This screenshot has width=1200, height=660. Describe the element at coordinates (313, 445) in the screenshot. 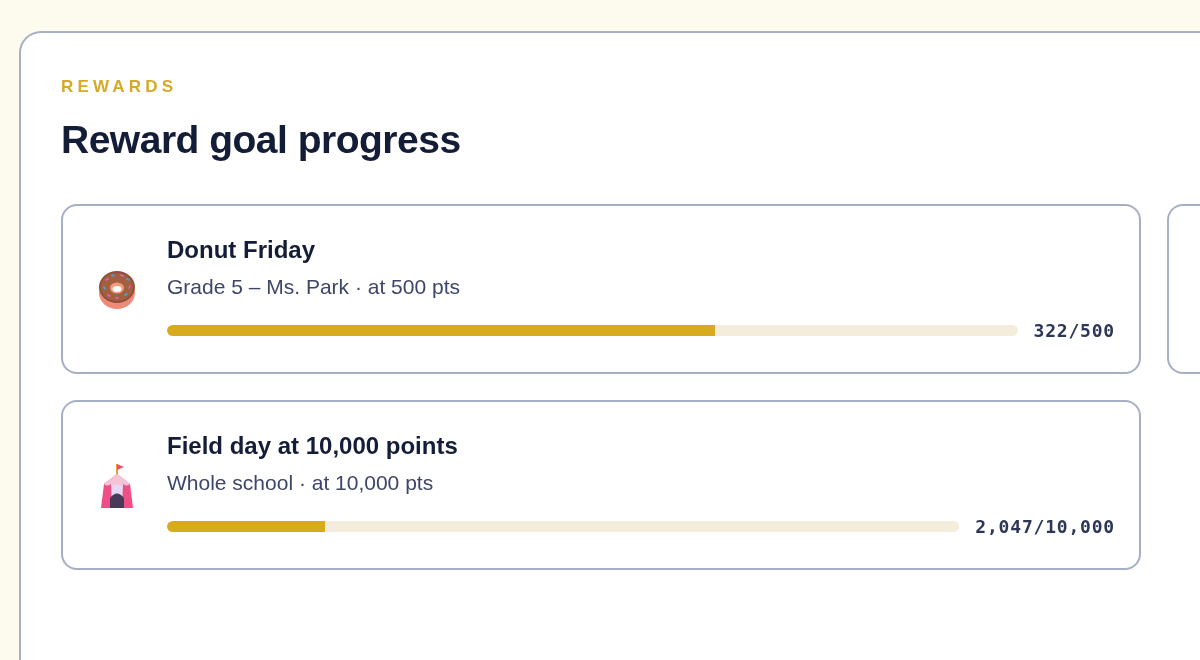

I see `goal-title: Field day at 10,000 points` at that location.